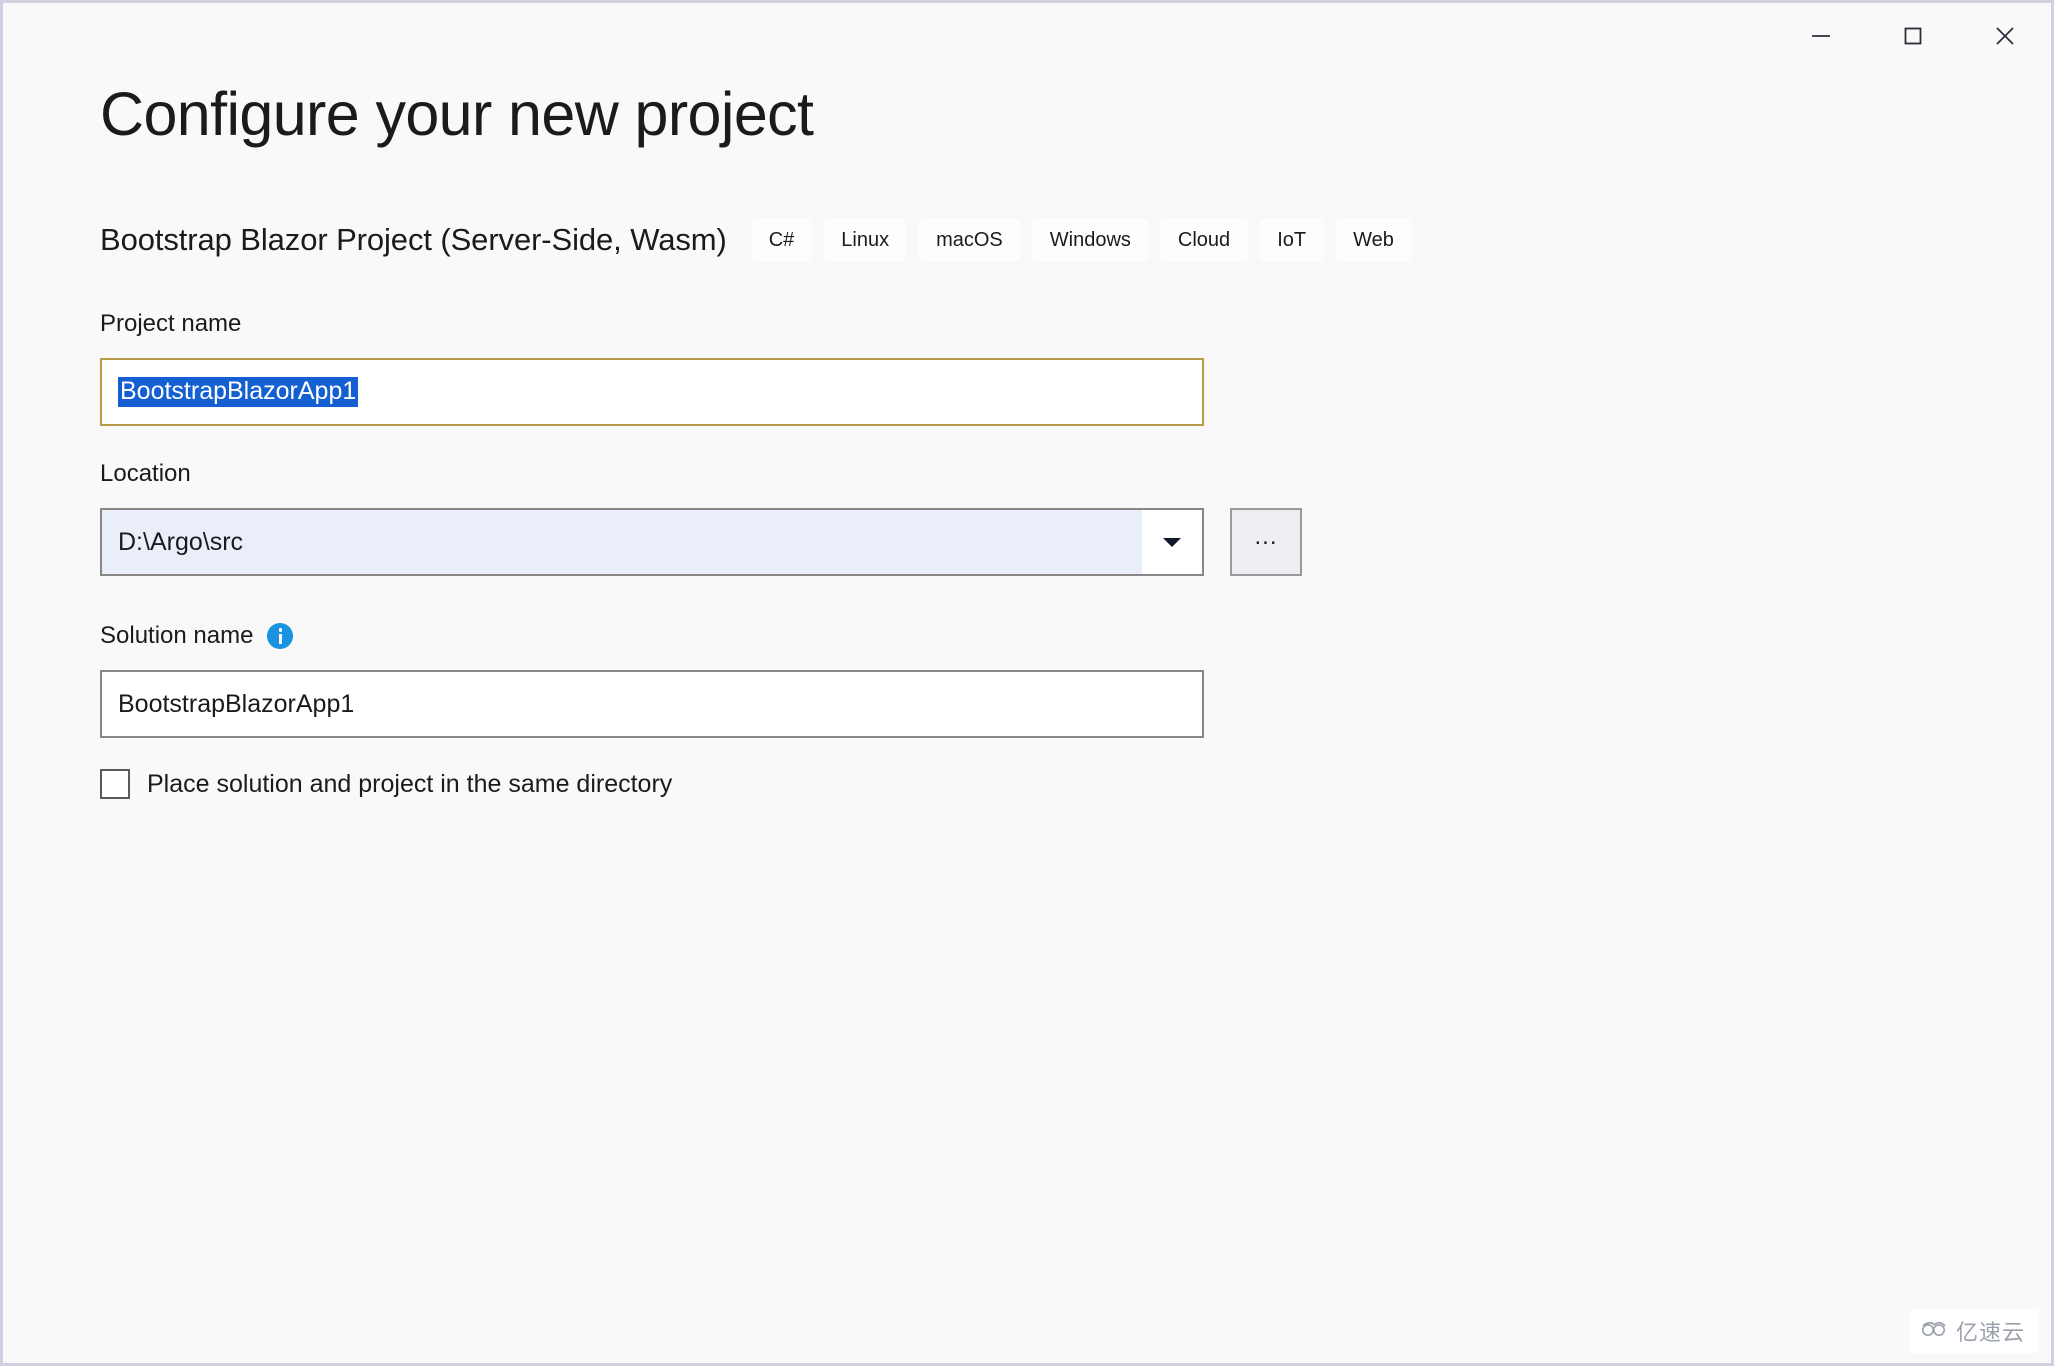 This screenshot has height=1366, width=2054. What do you see at coordinates (1090, 240) in the screenshot?
I see `tag-windows: Windows` at bounding box center [1090, 240].